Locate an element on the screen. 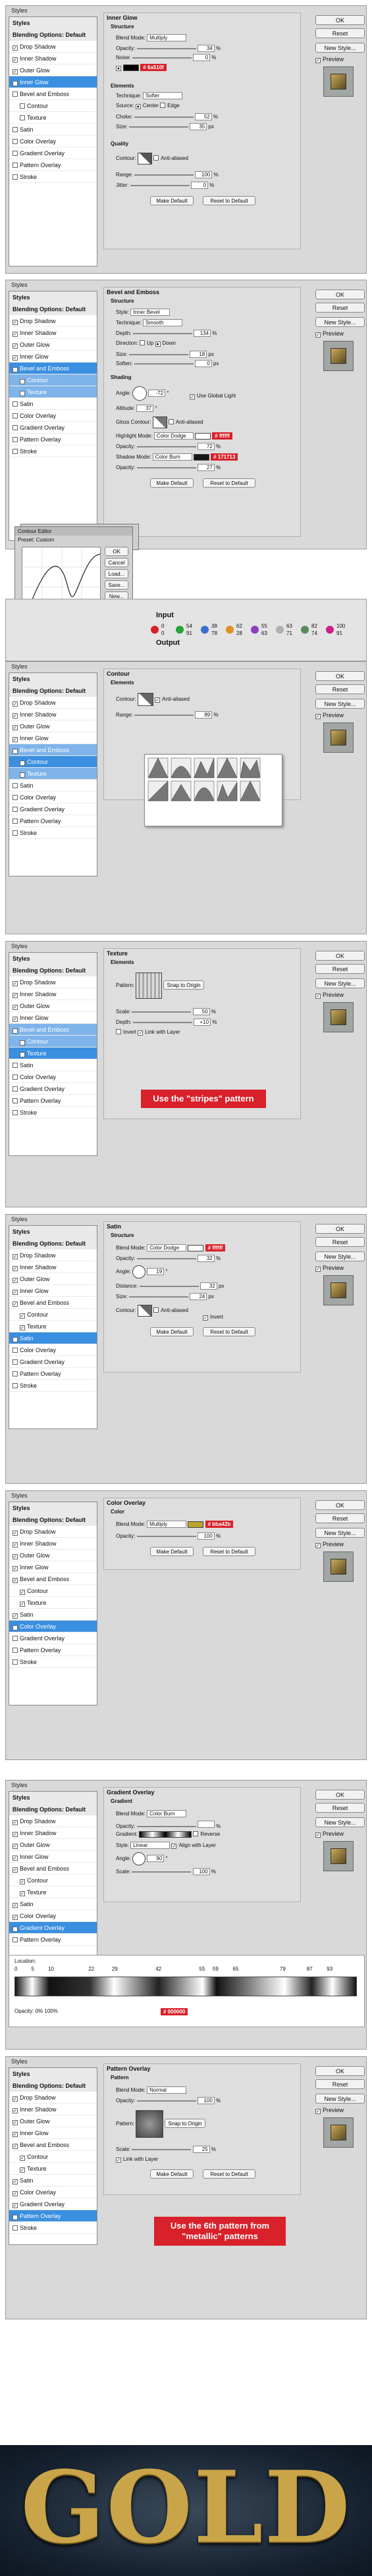 The width and height of the screenshot is (372, 2576). range-field: 89 is located at coordinates (204, 715).